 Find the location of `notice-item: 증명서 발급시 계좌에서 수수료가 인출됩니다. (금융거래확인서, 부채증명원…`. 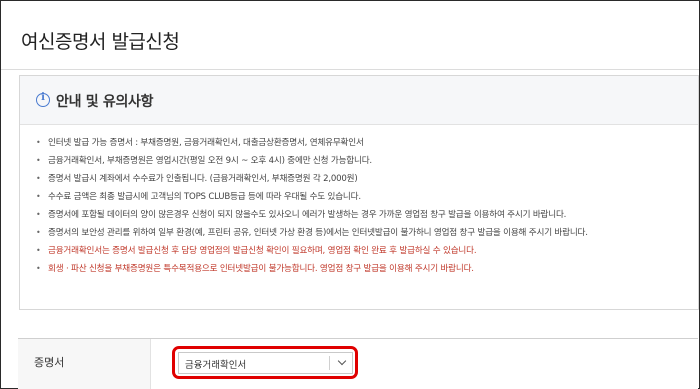

notice-item: 증명서 발급시 계좌에서 수수료가 인출됩니다. (금융거래확인서, 부채증명원… is located at coordinates (311, 179).